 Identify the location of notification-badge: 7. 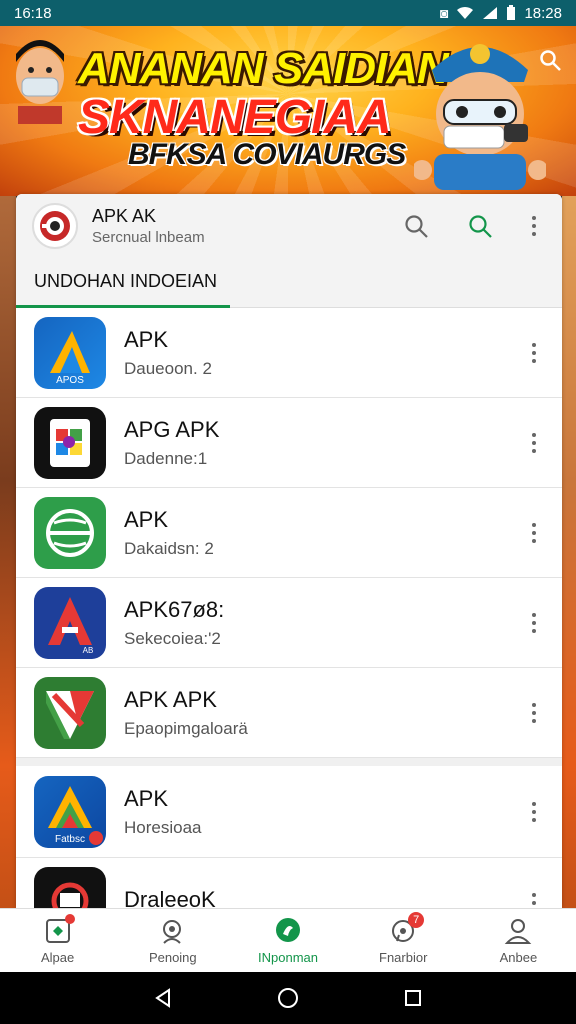
(416, 920).